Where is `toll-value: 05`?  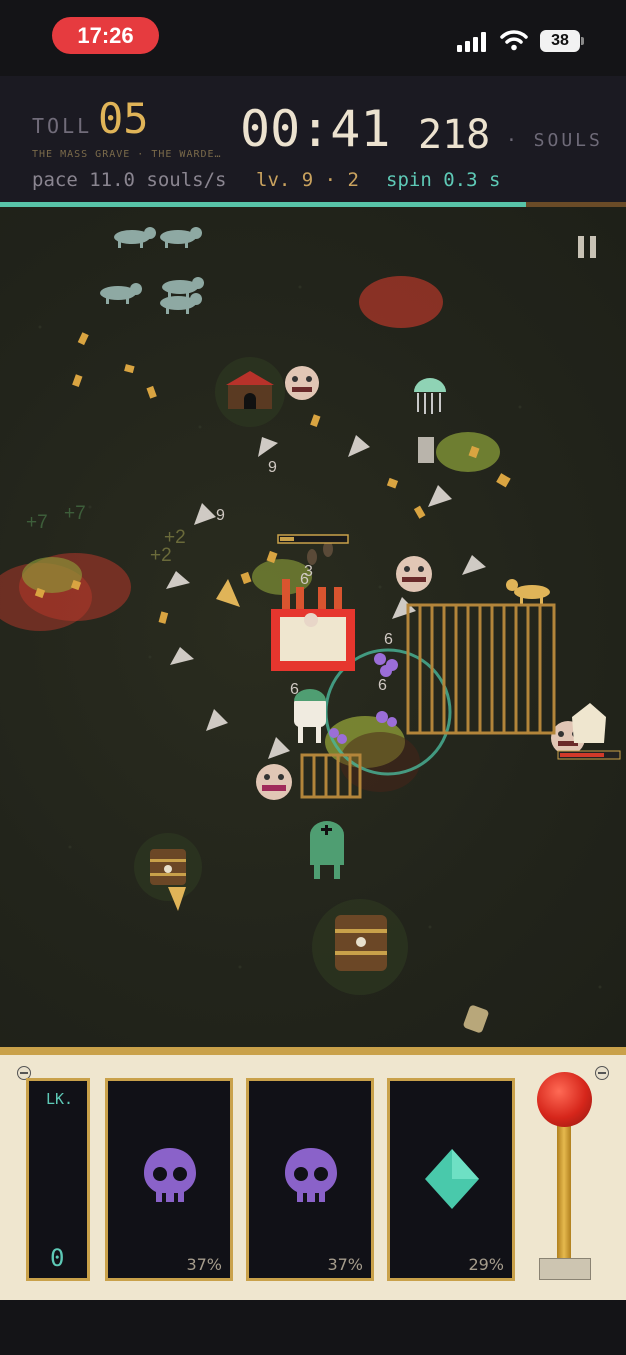
toll-value: 05 is located at coordinates (123, 118).